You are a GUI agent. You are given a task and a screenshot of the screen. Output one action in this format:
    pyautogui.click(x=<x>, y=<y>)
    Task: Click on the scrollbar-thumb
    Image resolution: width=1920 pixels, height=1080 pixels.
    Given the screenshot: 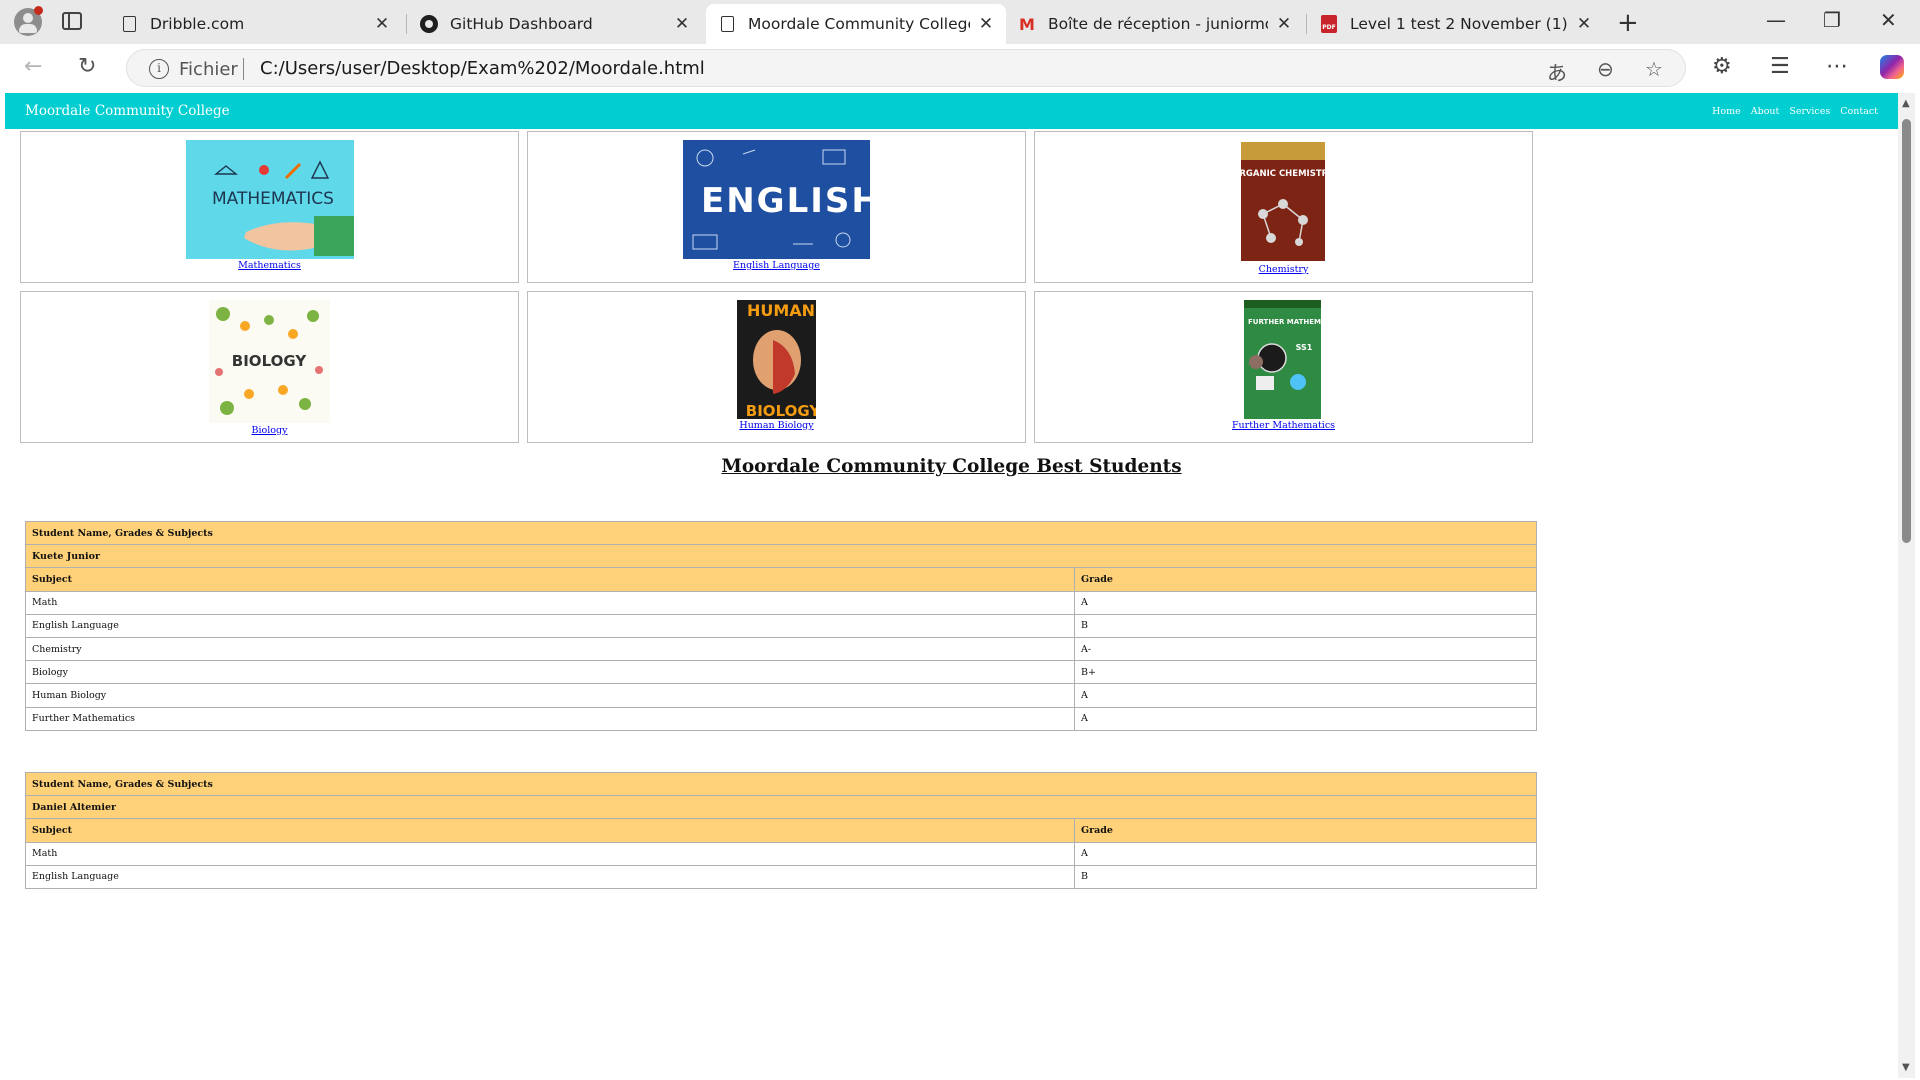 What is the action you would take?
    pyautogui.click(x=1906, y=331)
    